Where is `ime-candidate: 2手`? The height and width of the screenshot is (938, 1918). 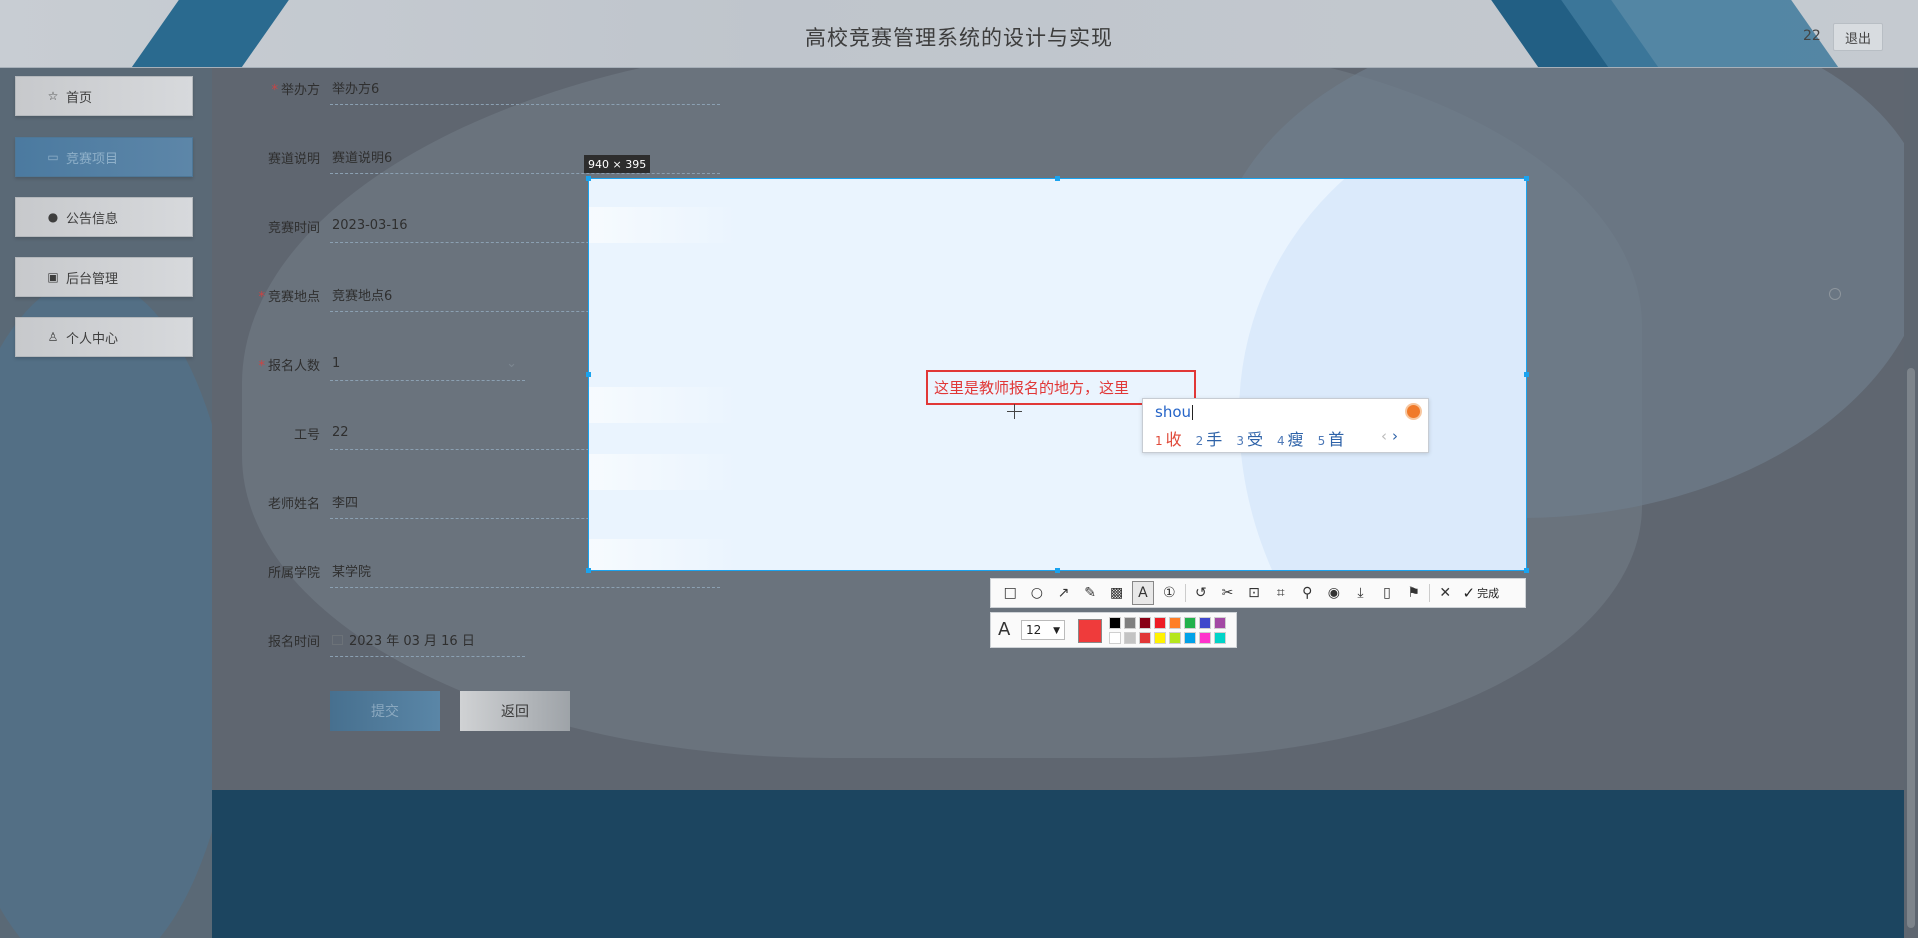 ime-candidate: 2手 is located at coordinates (1209, 438).